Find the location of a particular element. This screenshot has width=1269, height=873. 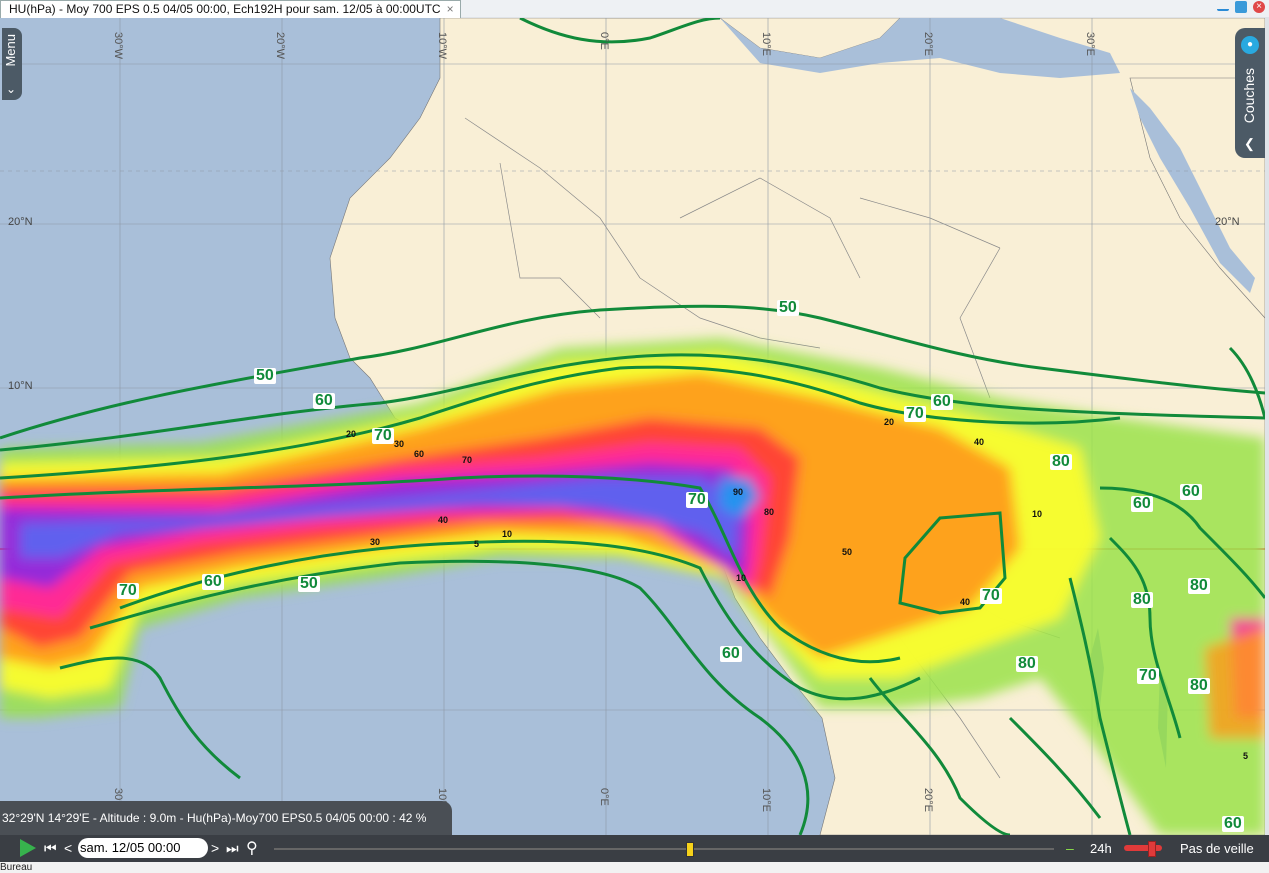

next-icon: > is located at coordinates (215, 848).